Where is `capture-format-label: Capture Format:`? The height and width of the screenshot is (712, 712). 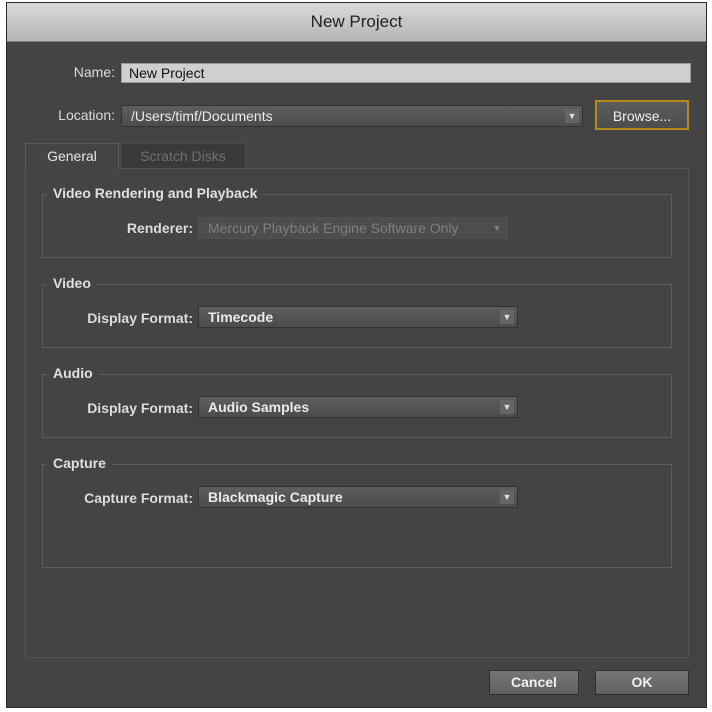
capture-format-label: Capture Format: is located at coordinates (138, 498).